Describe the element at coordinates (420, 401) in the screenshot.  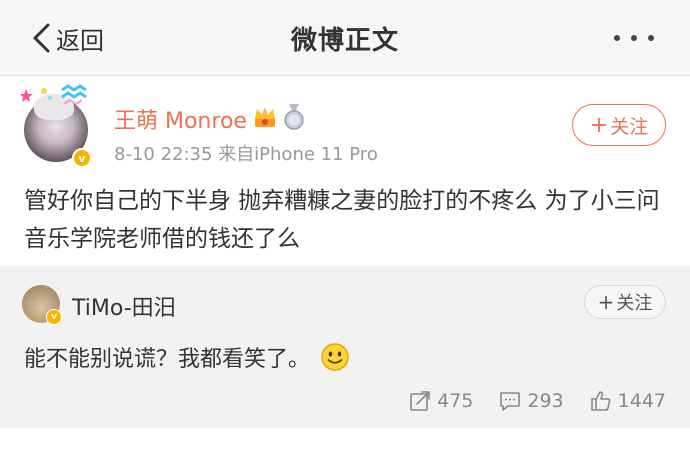
I see `repost-icon` at that location.